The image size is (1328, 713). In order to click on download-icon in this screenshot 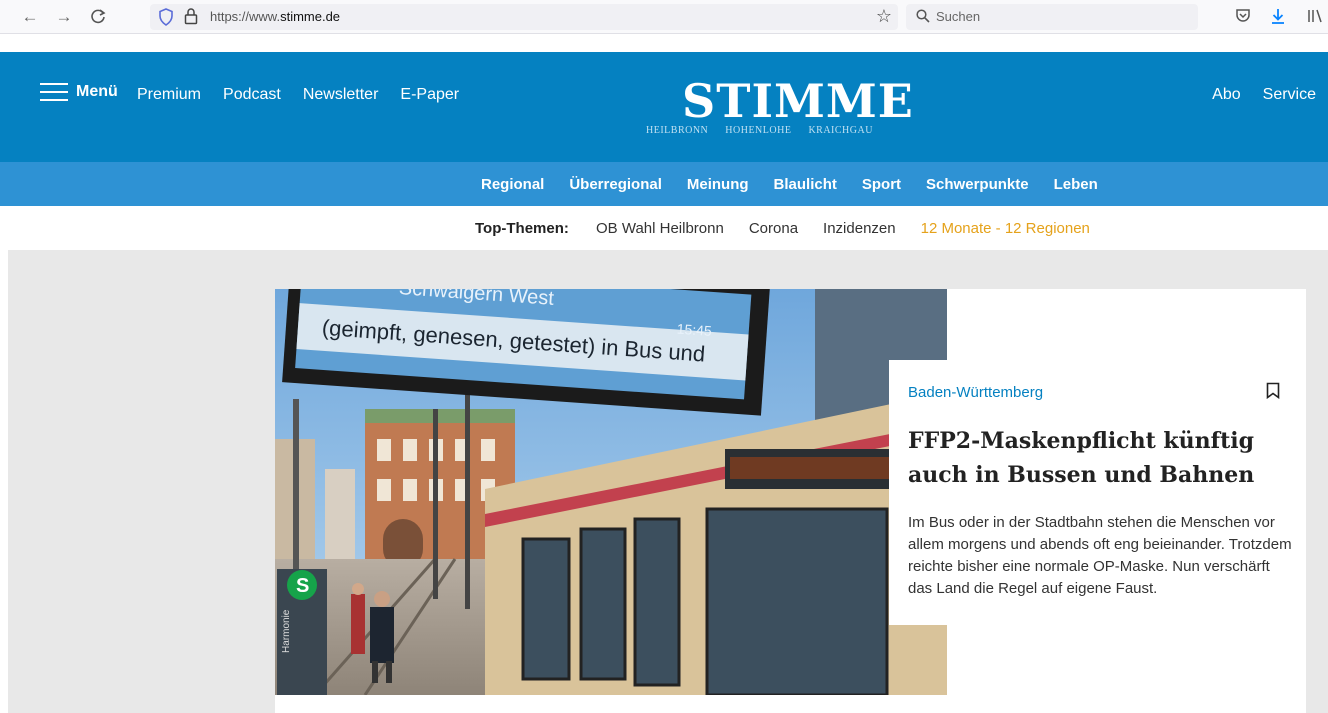, I will do `click(1278, 18)`.